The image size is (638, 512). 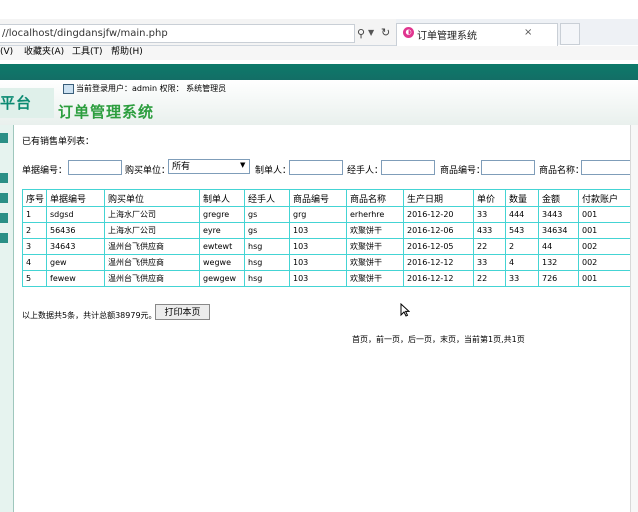 What do you see at coordinates (58, 142) in the screenshot?
I see `list-caption: 已有销售单列表：` at bounding box center [58, 142].